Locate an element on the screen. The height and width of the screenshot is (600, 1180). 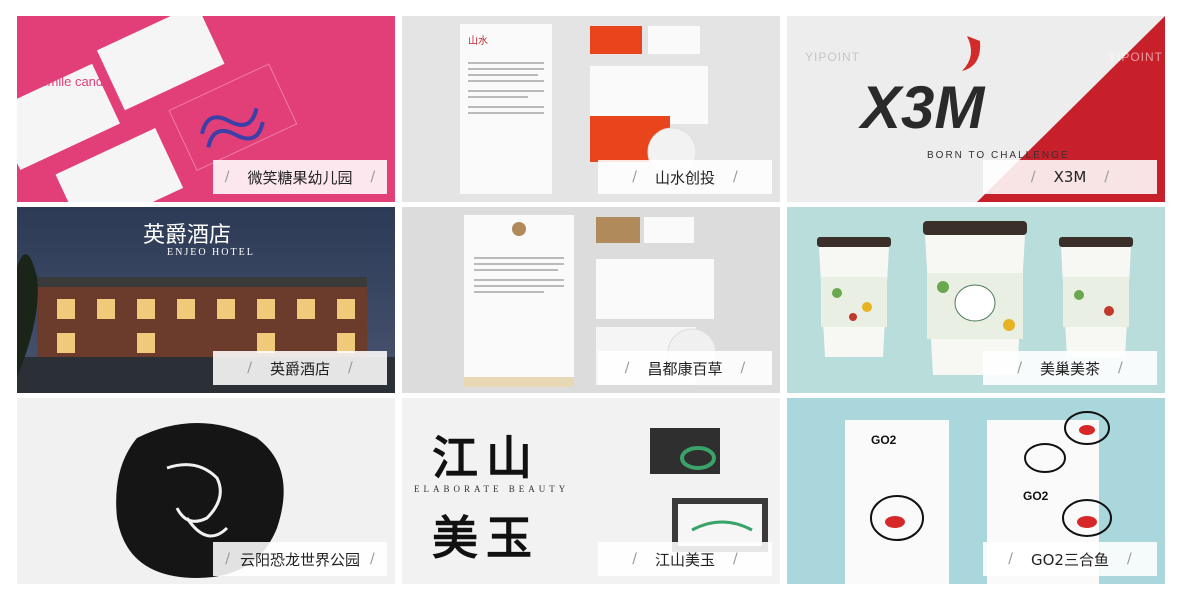
tile-caption: / GO2三合鱼 / is located at coordinates (1070, 559).